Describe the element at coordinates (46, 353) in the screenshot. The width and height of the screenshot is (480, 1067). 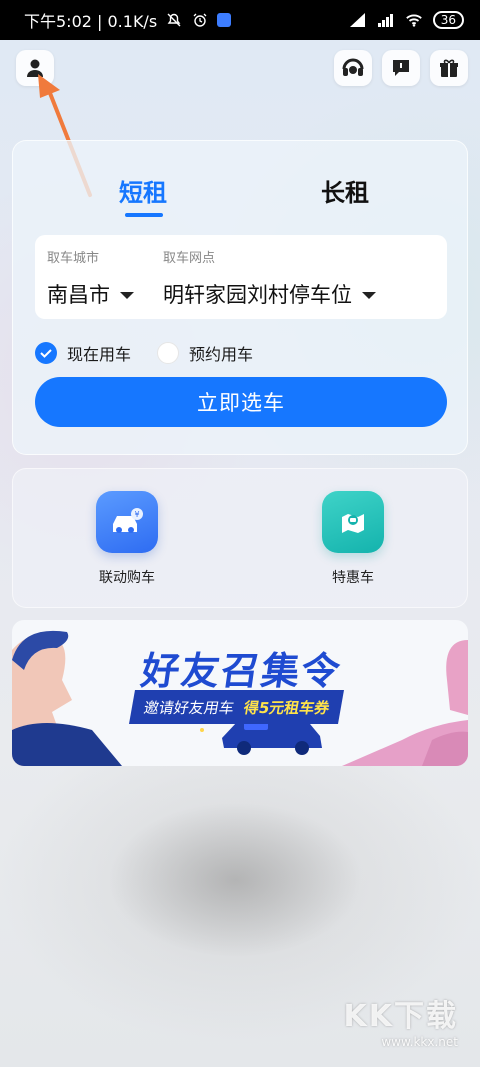
I see `radio-checked-icon` at that location.